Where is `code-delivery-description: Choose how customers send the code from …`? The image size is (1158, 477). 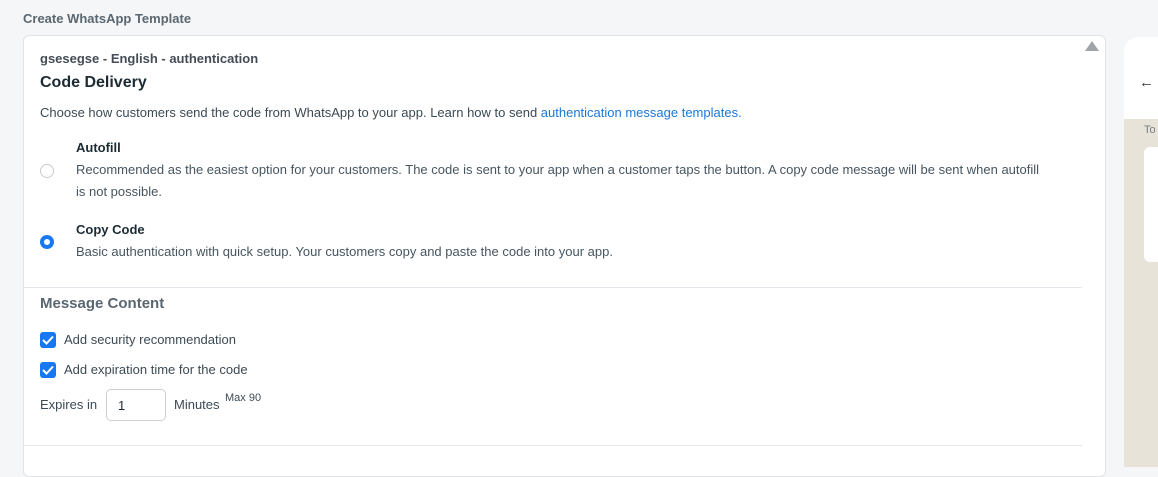 code-delivery-description: Choose how customers send the code from … is located at coordinates (391, 112).